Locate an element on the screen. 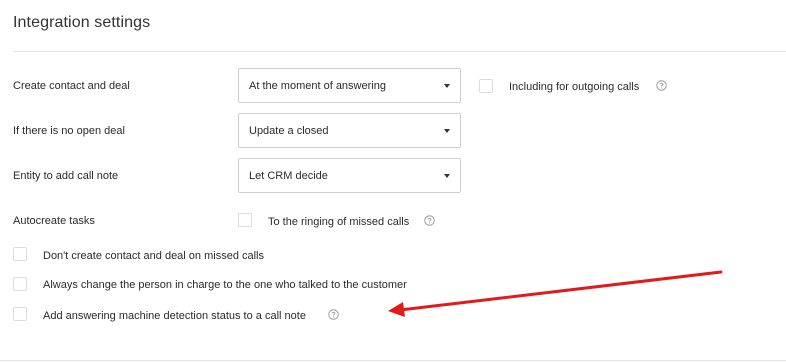 Image resolution: width=786 pixels, height=363 pixels. annotation-arrow is located at coordinates (555, 293).